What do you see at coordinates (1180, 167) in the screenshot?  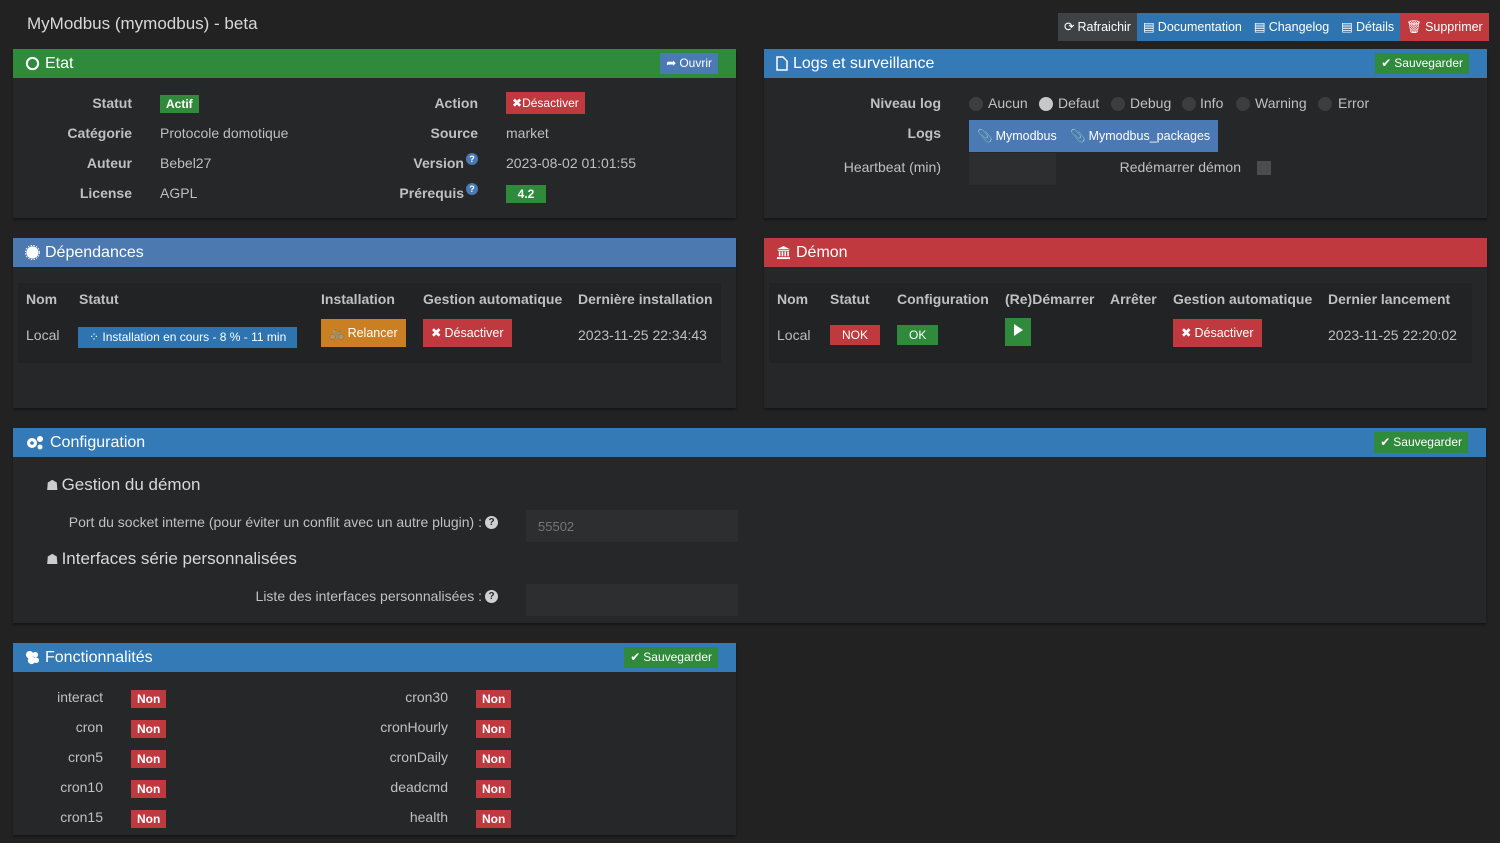 I see `restart-daemon-label: Redémarrer démon` at bounding box center [1180, 167].